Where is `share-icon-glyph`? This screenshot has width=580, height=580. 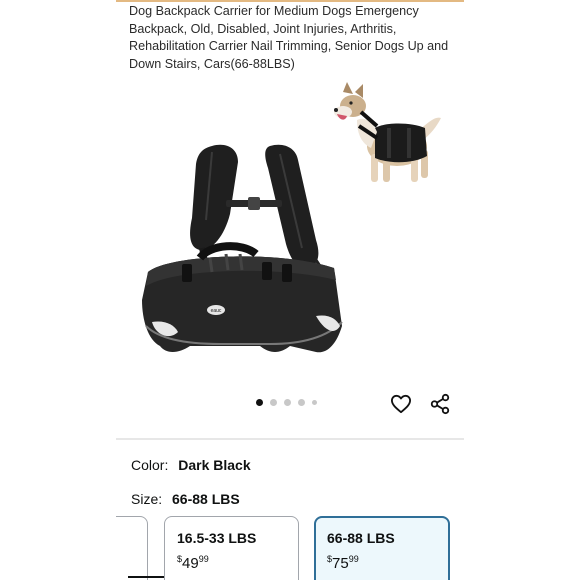 share-icon-glyph is located at coordinates (440, 404).